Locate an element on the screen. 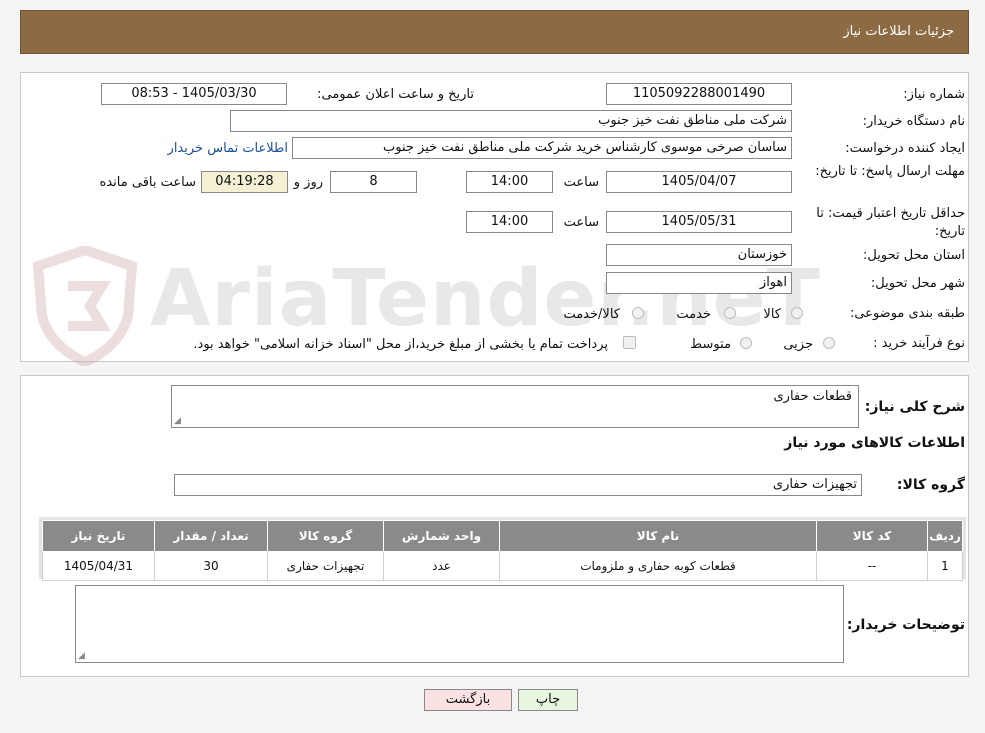 The image size is (985, 733). process-radio-medium is located at coordinates (746, 343).